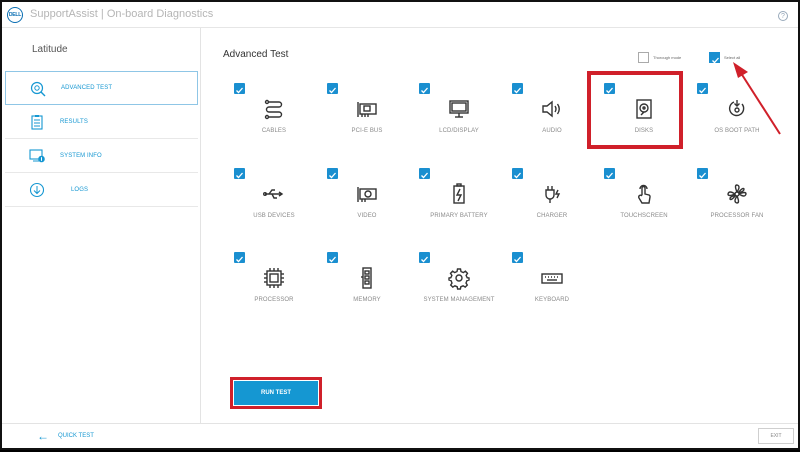 The width and height of the screenshot is (800, 452). Describe the element at coordinates (714, 58) in the screenshot. I see `select-all-checkbox` at that location.